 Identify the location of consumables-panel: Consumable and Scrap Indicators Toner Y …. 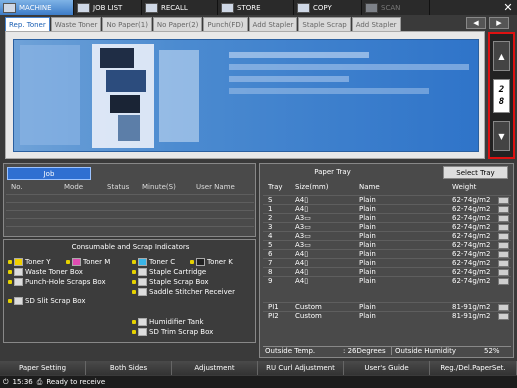
(129, 291).